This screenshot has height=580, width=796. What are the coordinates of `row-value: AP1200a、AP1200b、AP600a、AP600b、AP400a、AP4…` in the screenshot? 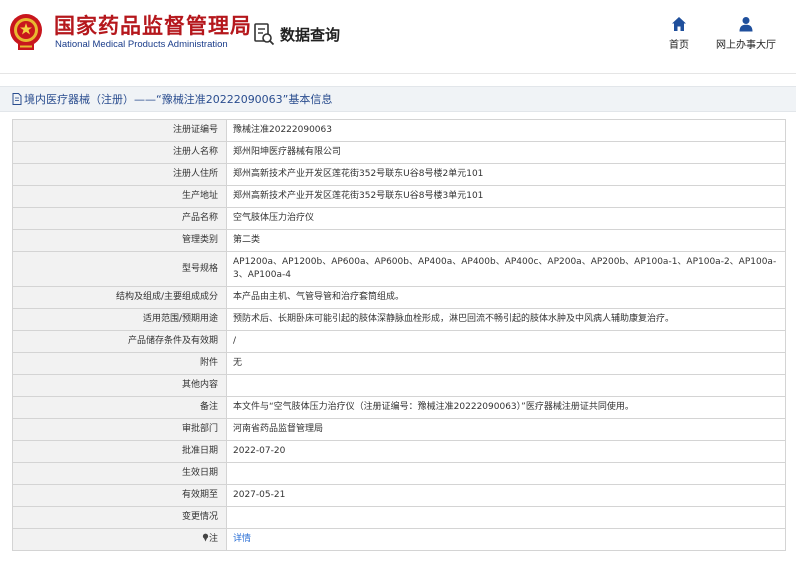 It's located at (506, 269).